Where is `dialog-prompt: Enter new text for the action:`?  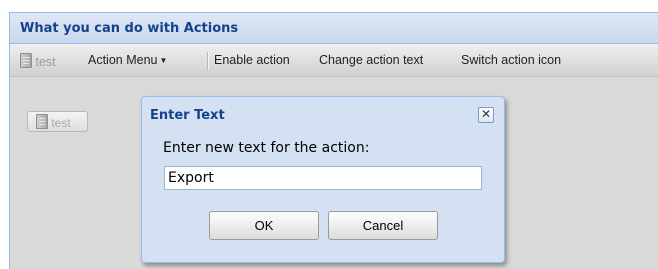
dialog-prompt: Enter new text for the action: is located at coordinates (266, 148).